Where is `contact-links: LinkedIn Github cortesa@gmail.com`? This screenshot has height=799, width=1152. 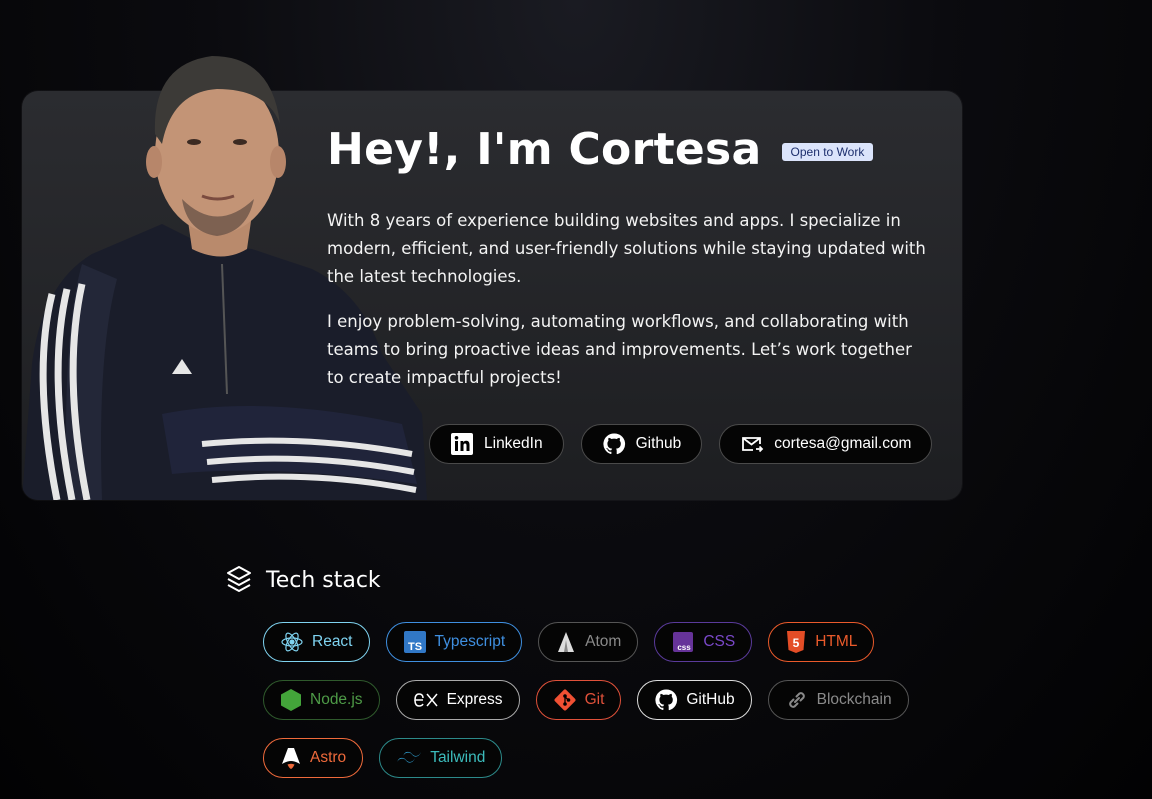 contact-links: LinkedIn Github cortesa@gmail.com is located at coordinates (681, 444).